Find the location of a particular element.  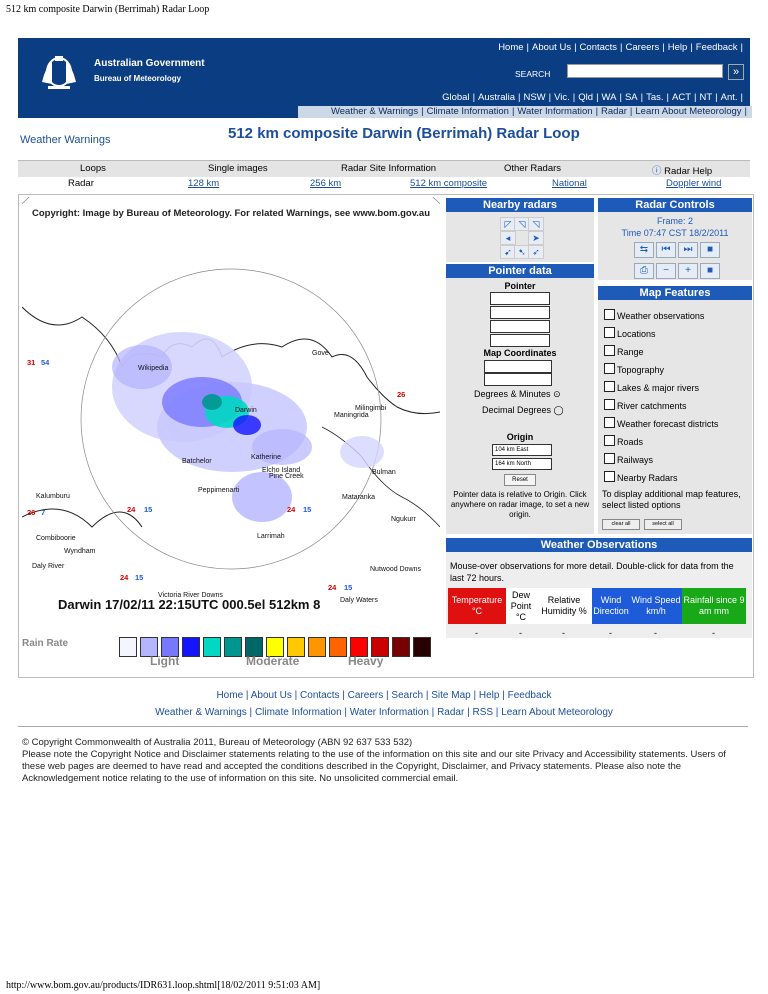

nav-help: Help is located at coordinates (678, 47).